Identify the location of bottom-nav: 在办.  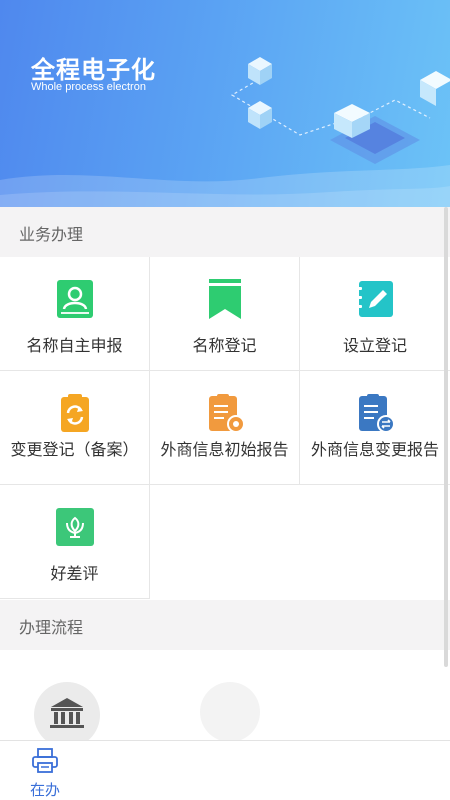
(225, 770).